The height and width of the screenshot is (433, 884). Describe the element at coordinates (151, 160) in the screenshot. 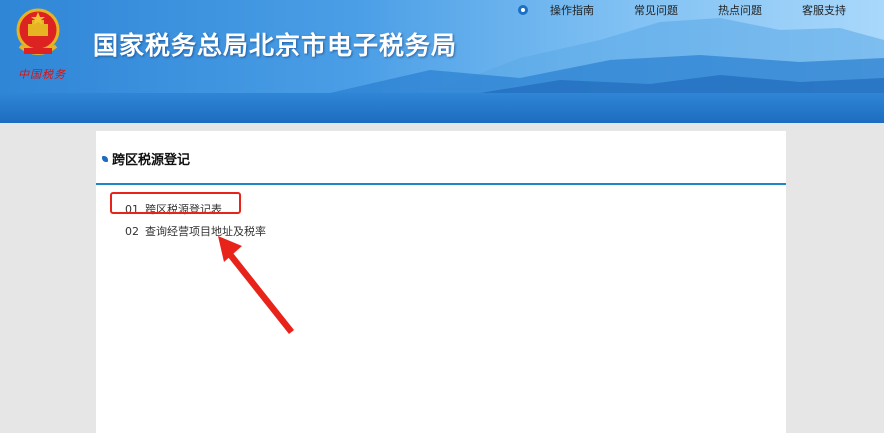

I see `panel-title: 跨区税源登记` at that location.